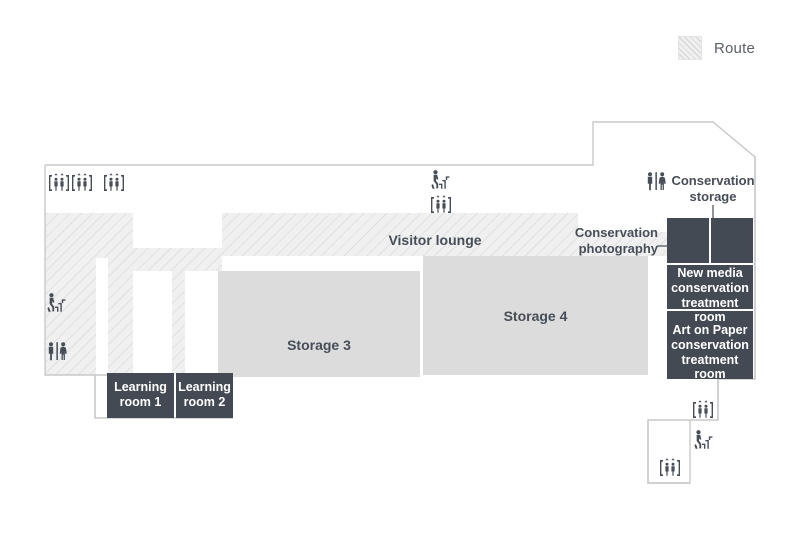  I want to click on callout-visitor-lounge: Visitor lounge, so click(435, 240).